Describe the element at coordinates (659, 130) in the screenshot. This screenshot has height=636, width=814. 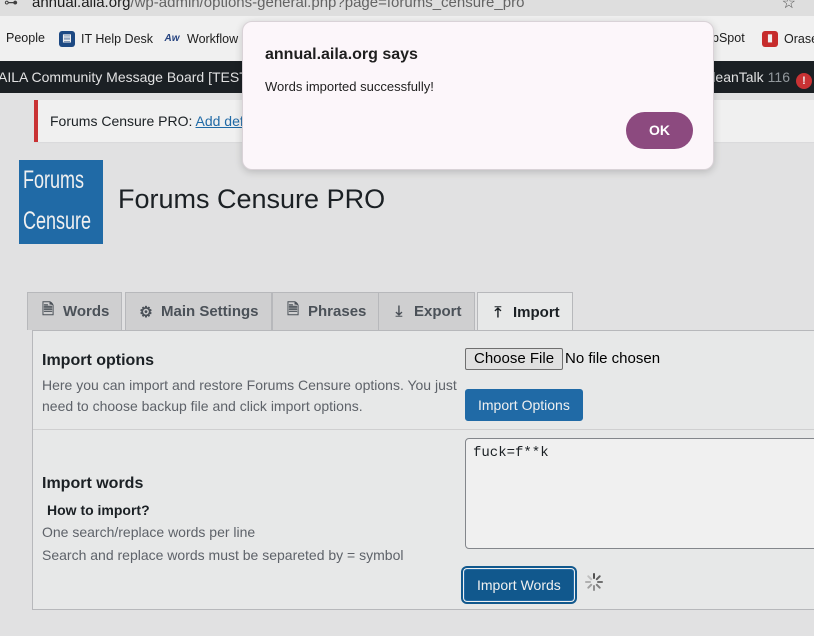
I see `dialog-ok-button: OK` at that location.